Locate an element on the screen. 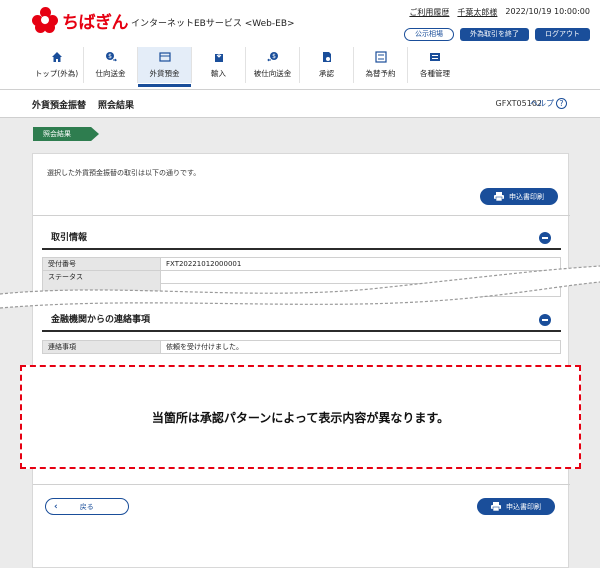 This screenshot has width=600, height=568. nav-incoming-remittance: $ 被仕向送金 is located at coordinates (273, 65).